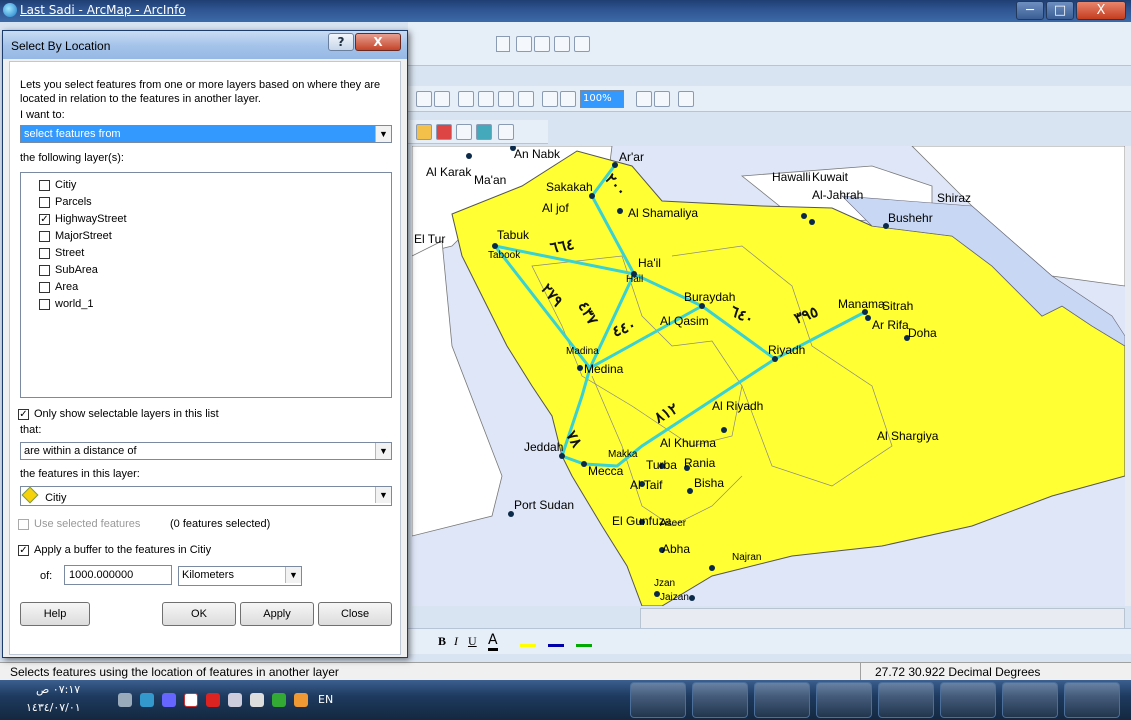  What do you see at coordinates (882, 619) in the screenshot?
I see `map-horizontal-scrollbar` at bounding box center [882, 619].